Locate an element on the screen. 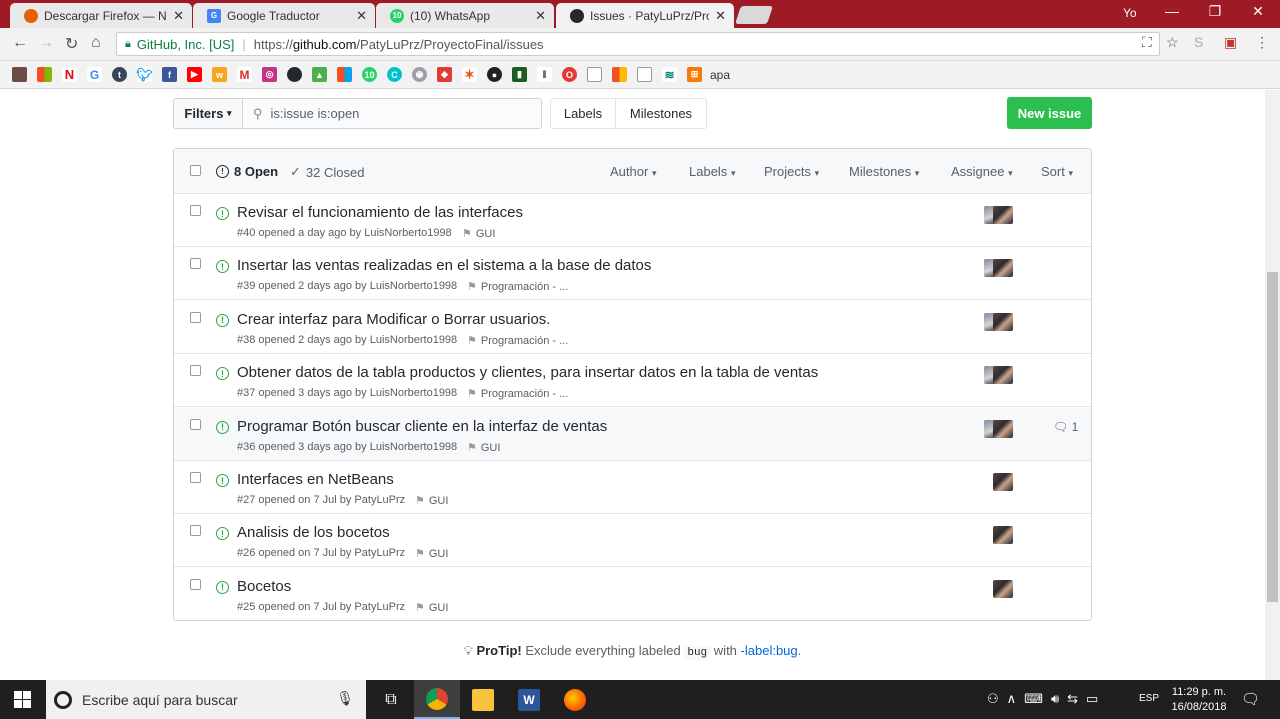 This screenshot has width=1280, height=719. skype-icon: S is located at coordinates (1198, 42).